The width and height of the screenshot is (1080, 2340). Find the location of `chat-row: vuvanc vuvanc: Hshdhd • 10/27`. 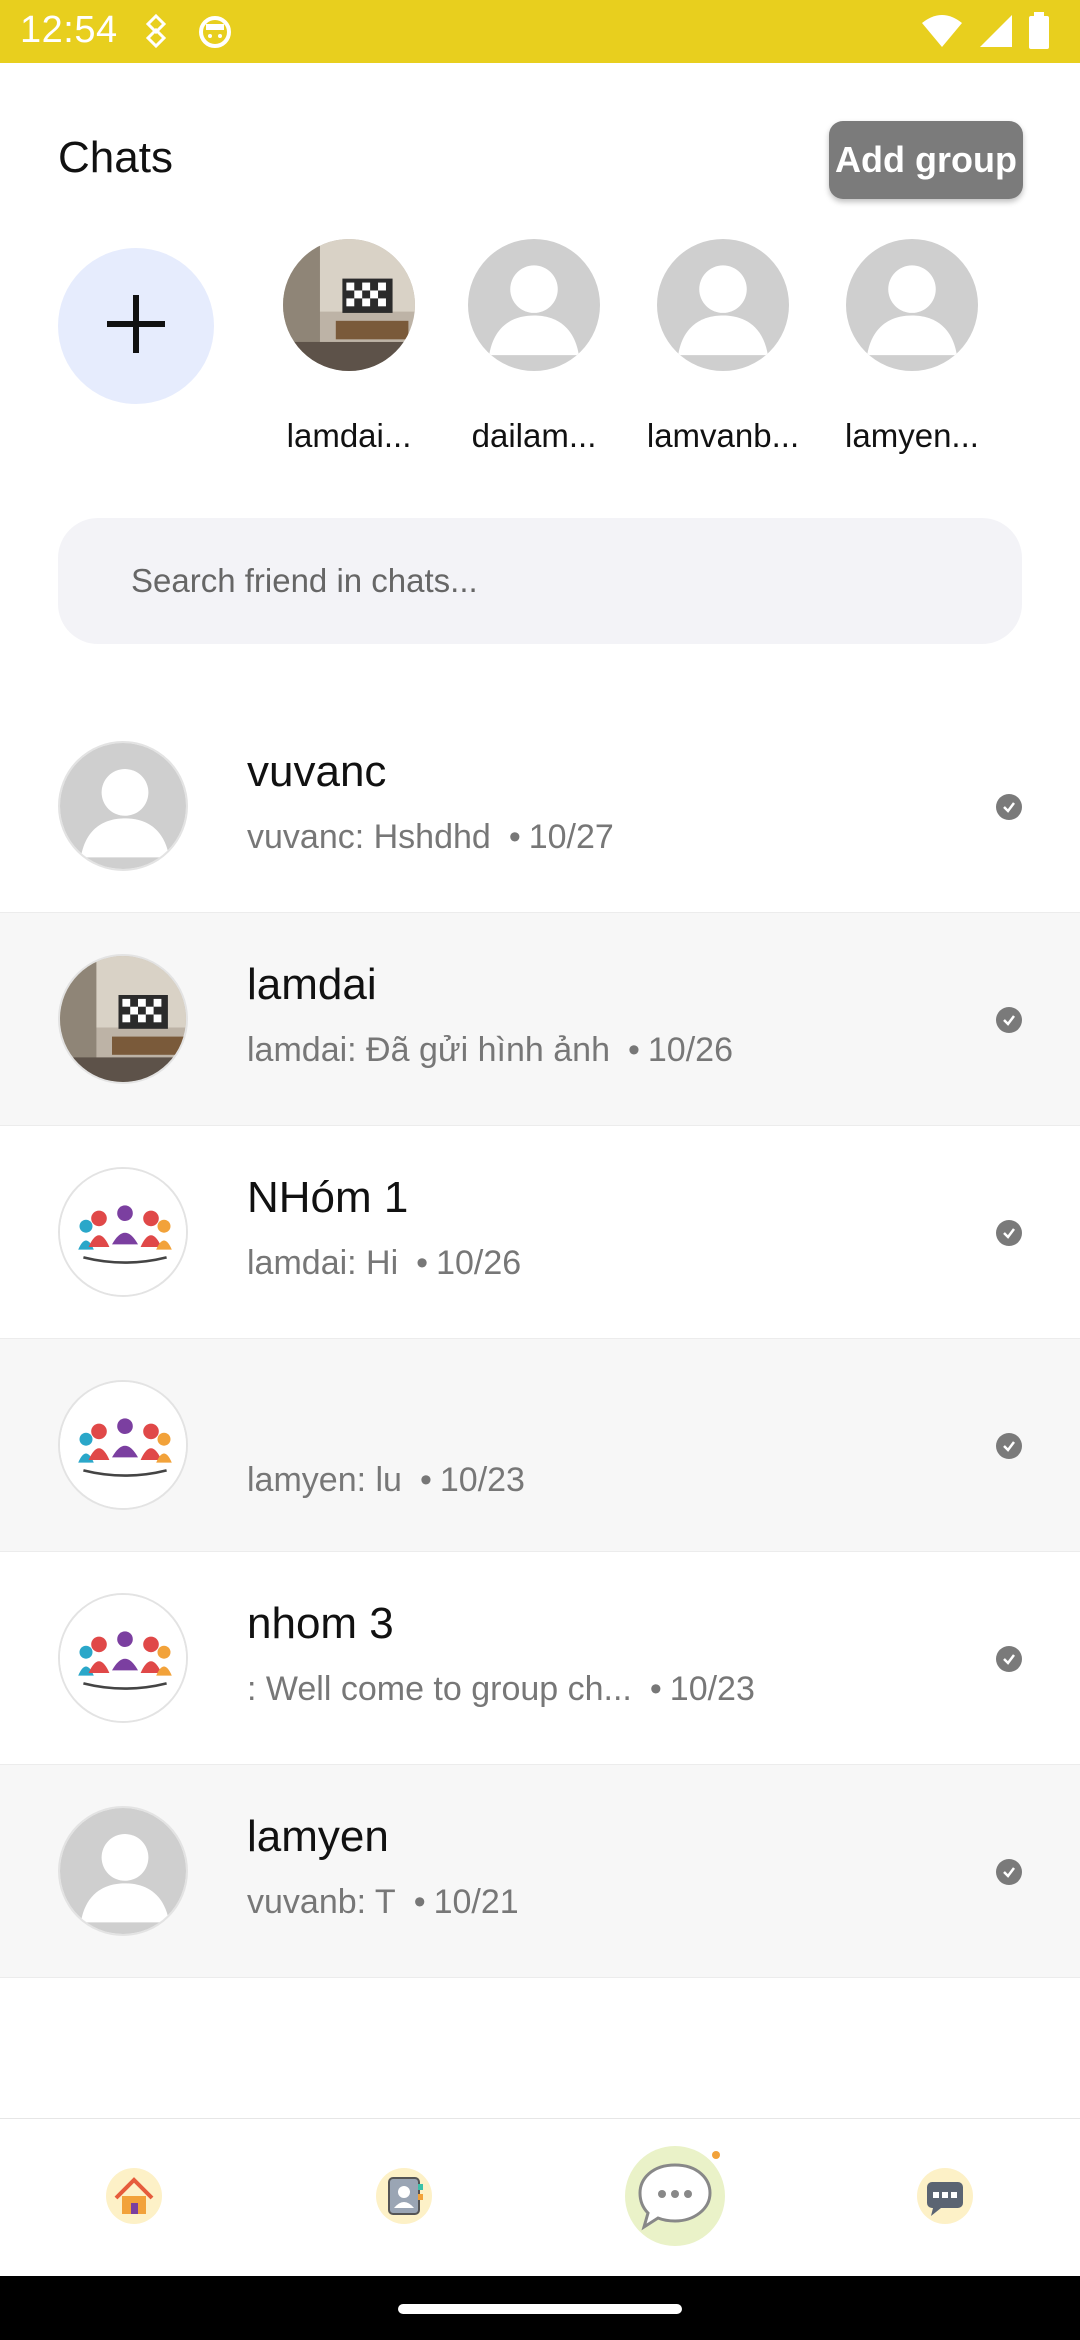

chat-row: vuvanc vuvanc: Hshdhd • 10/27 is located at coordinates (540, 806).